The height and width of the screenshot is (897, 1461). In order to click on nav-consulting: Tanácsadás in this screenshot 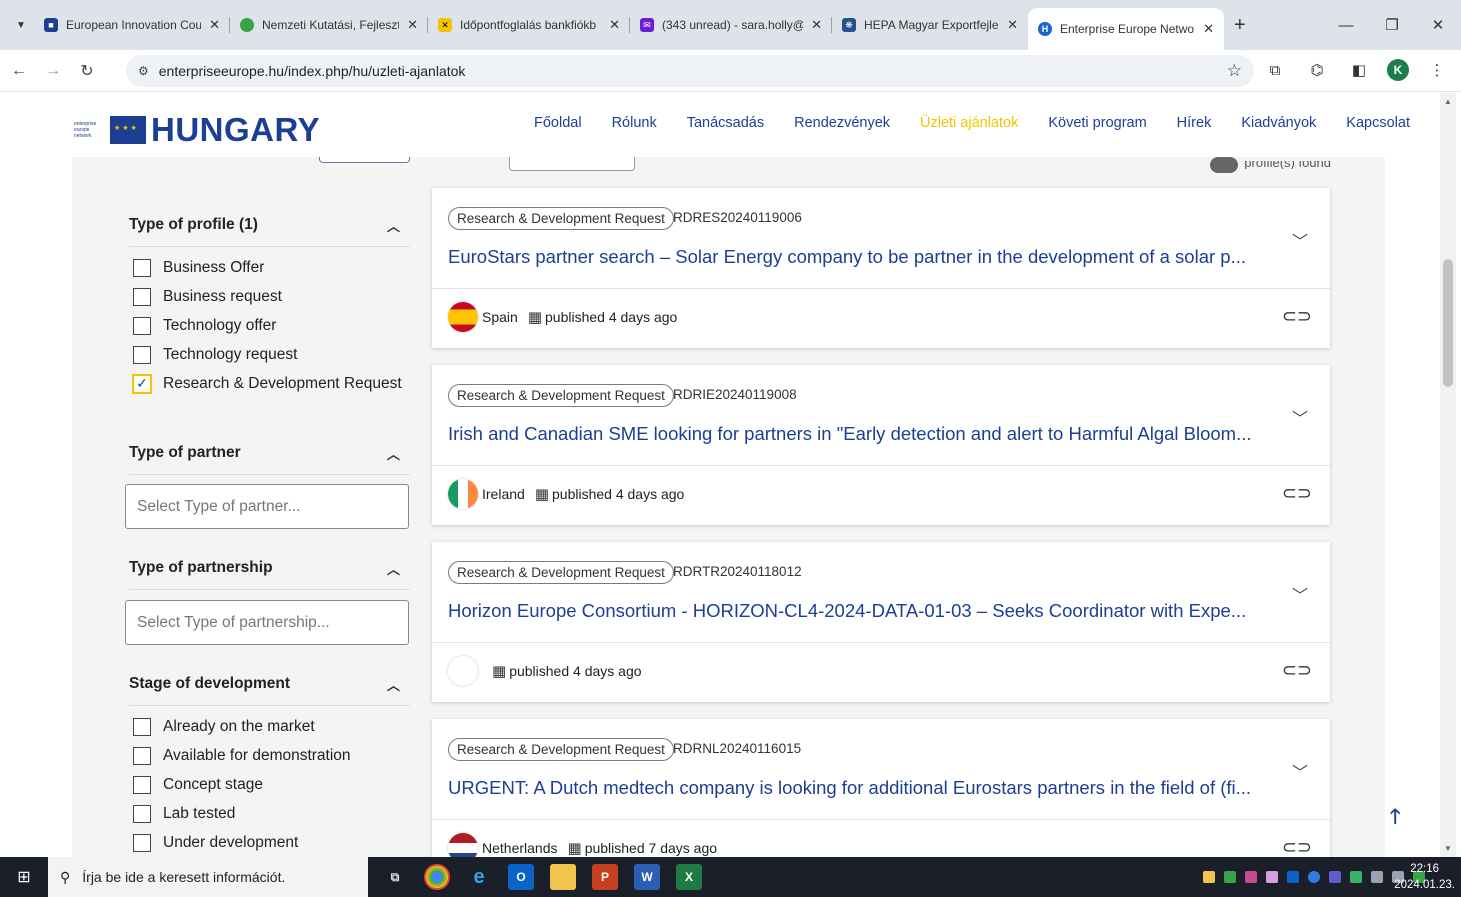, I will do `click(725, 123)`.